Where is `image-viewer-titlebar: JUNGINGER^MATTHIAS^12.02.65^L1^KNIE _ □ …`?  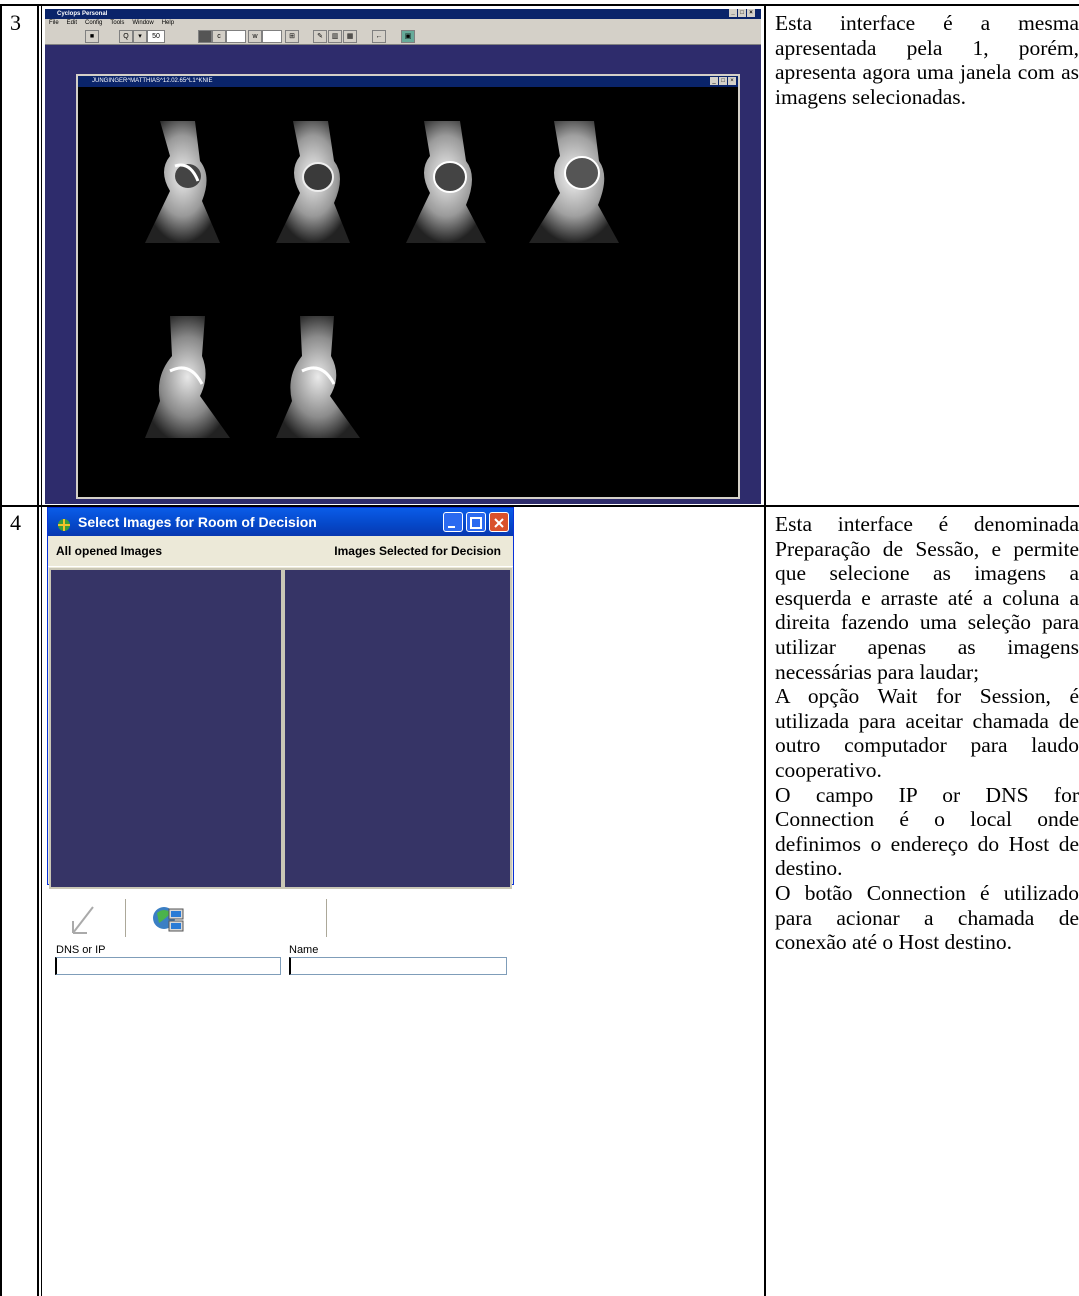 image-viewer-titlebar: JUNGINGER^MATTHIAS^12.02.65^L1^KNIE _ □ … is located at coordinates (408, 81).